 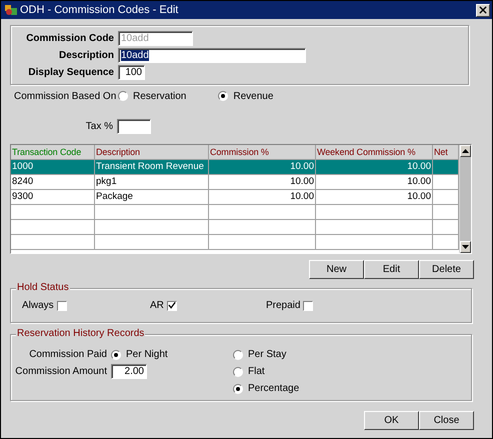 What do you see at coordinates (53, 182) in the screenshot?
I see `table-cell: 8240` at bounding box center [53, 182].